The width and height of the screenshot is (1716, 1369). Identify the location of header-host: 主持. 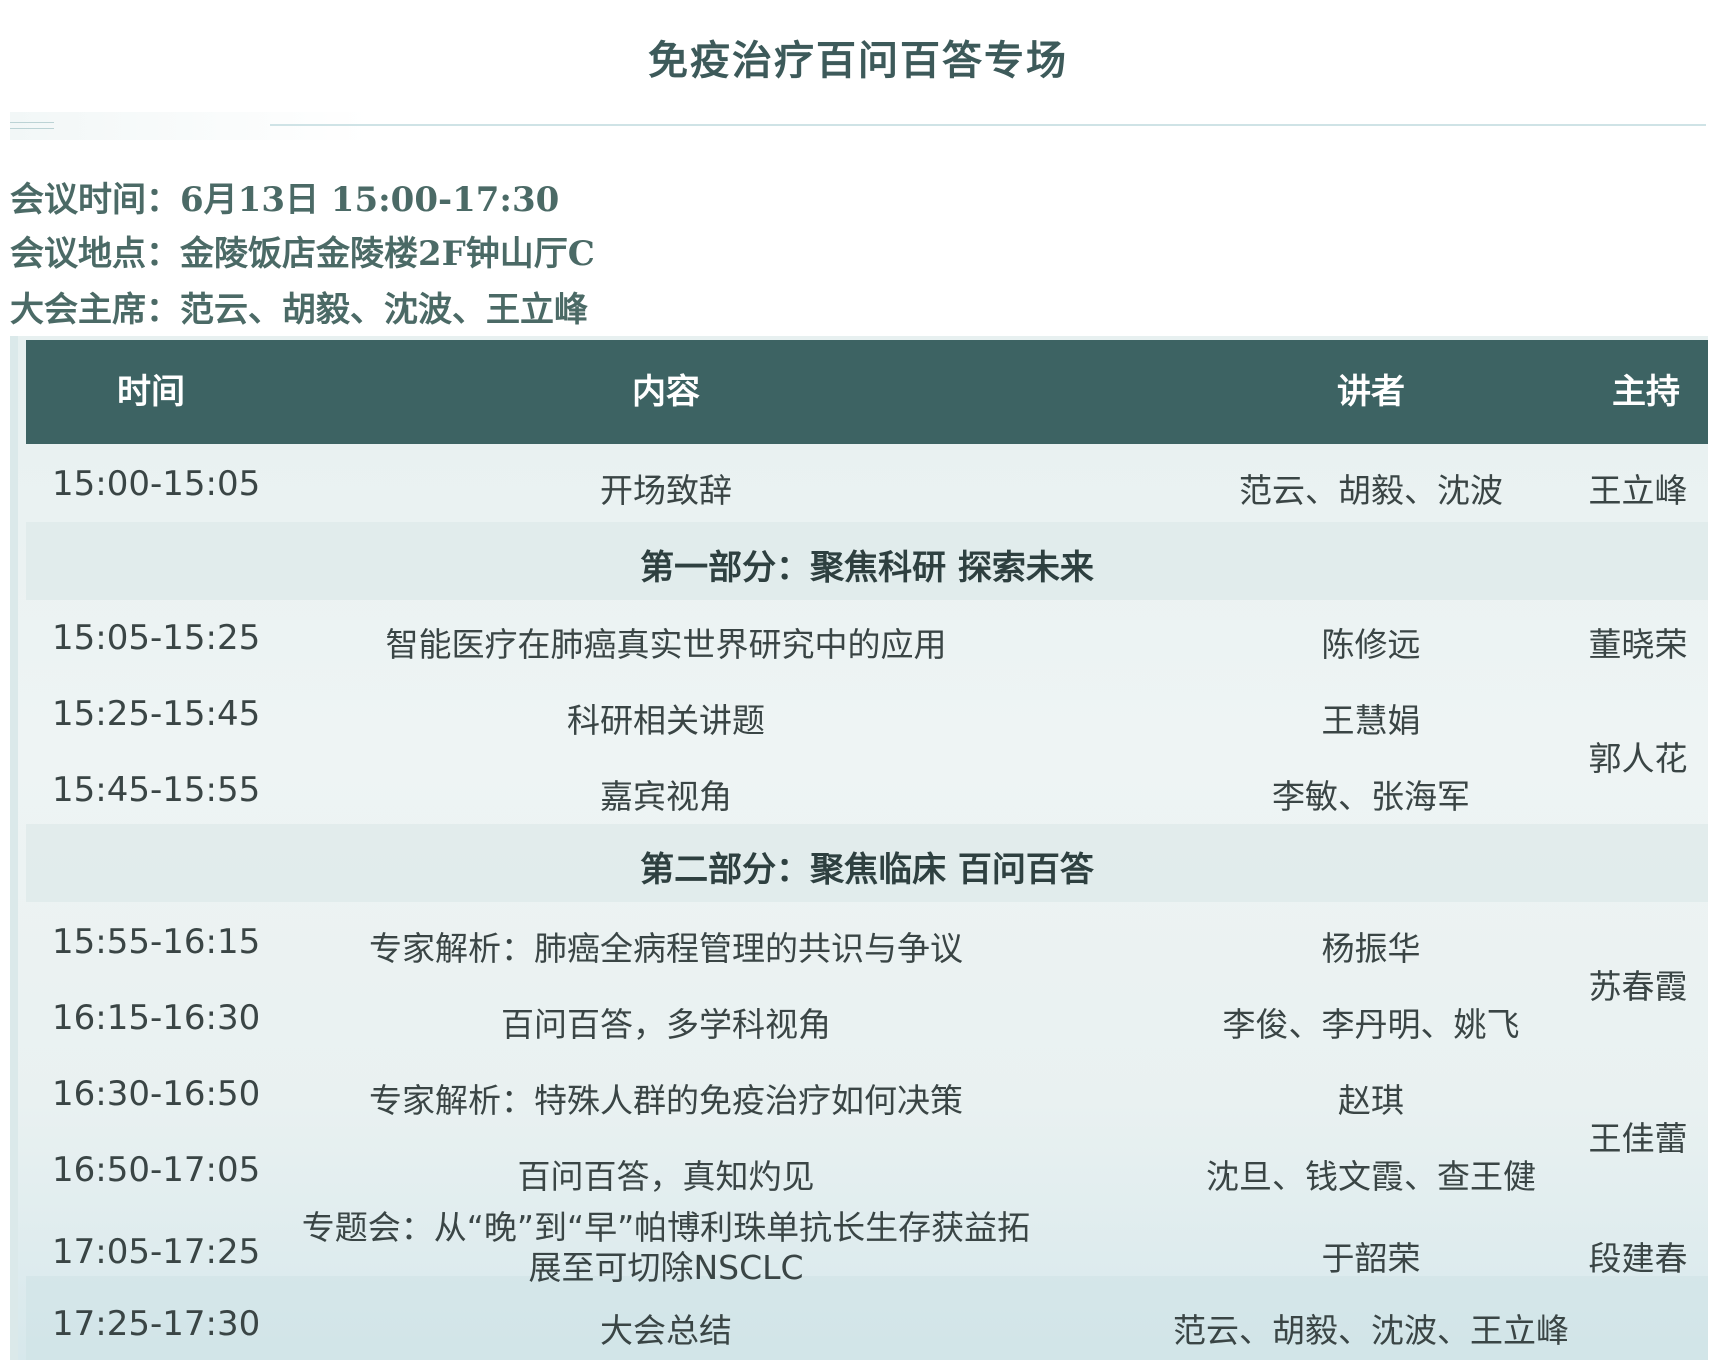
(1646, 392).